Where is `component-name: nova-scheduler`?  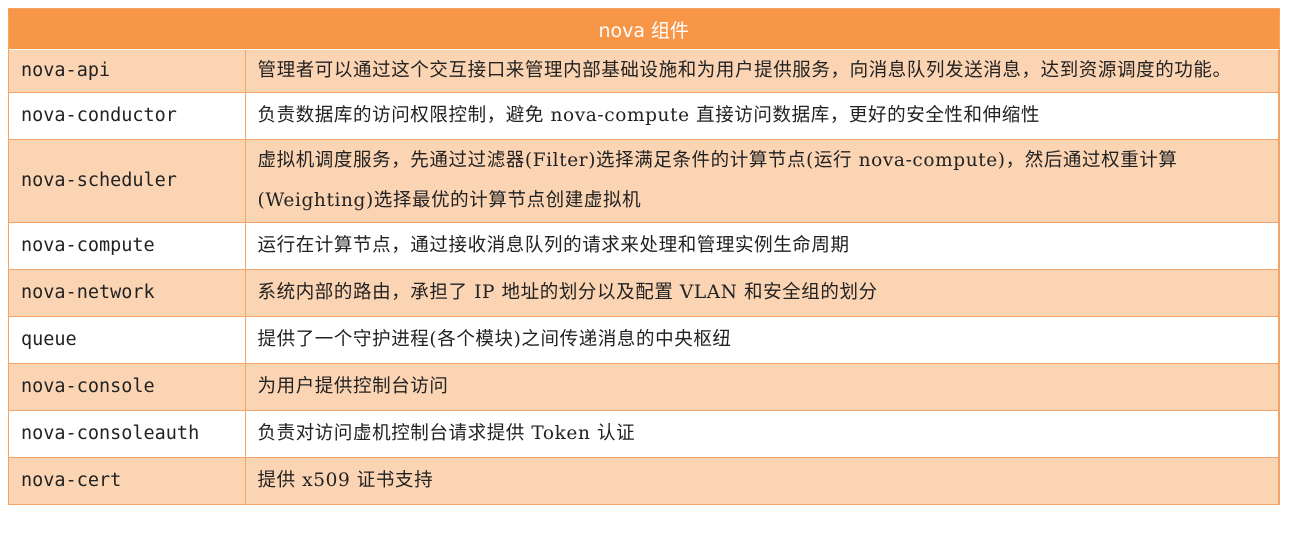
component-name: nova-scheduler is located at coordinates (127, 181).